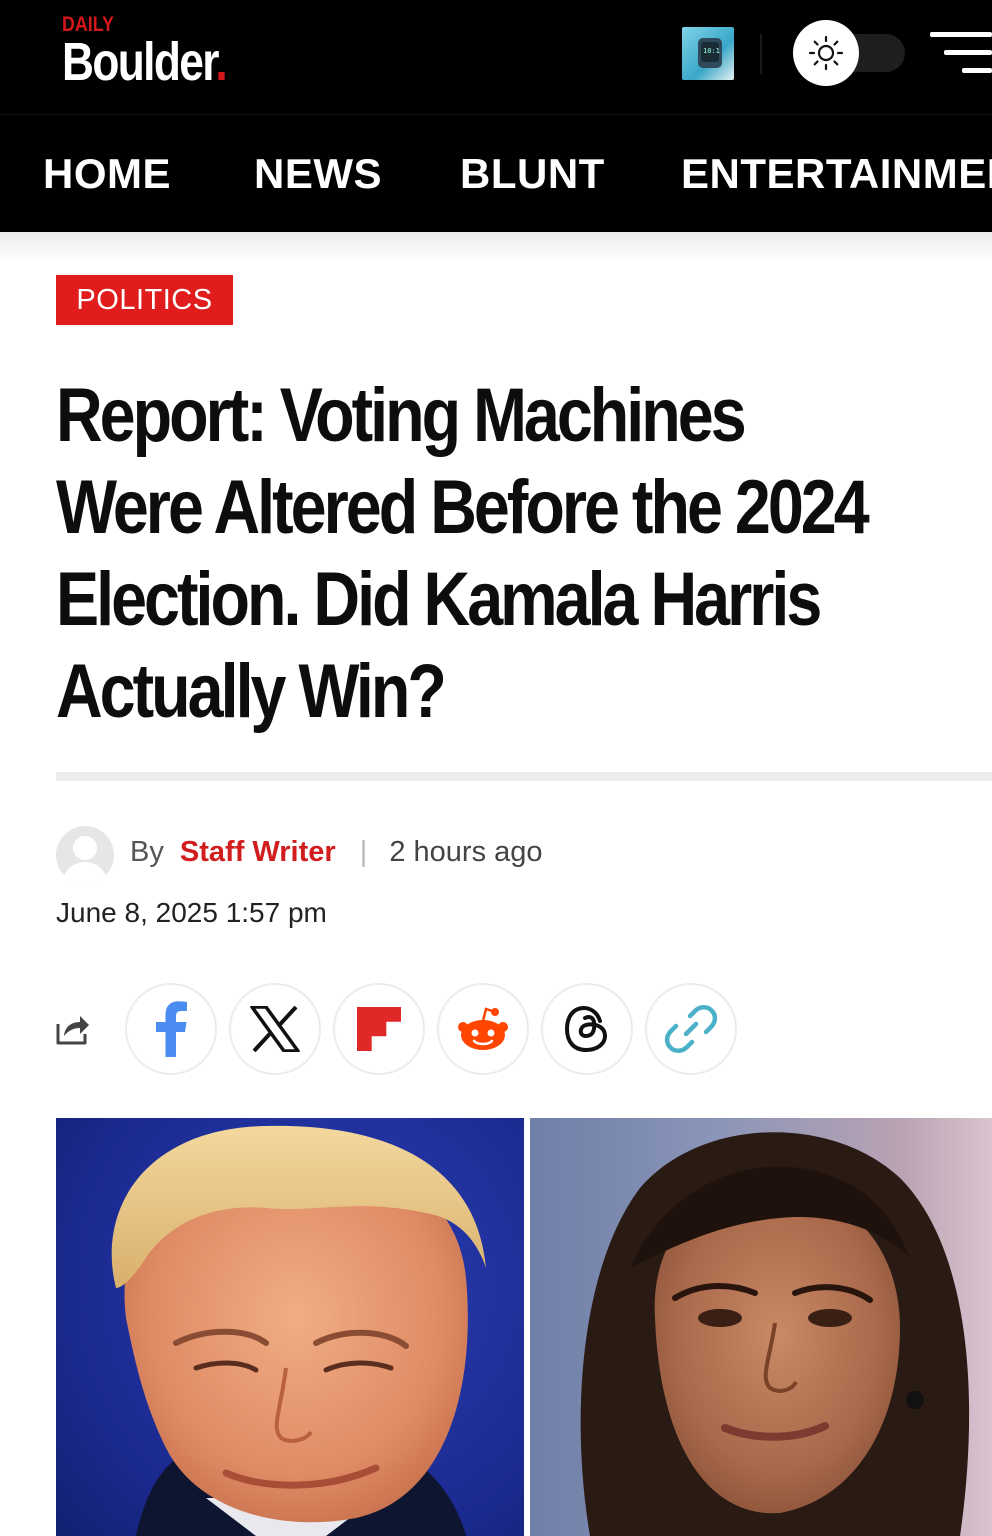  What do you see at coordinates (85, 873) in the screenshot?
I see `avatar-body` at bounding box center [85, 873].